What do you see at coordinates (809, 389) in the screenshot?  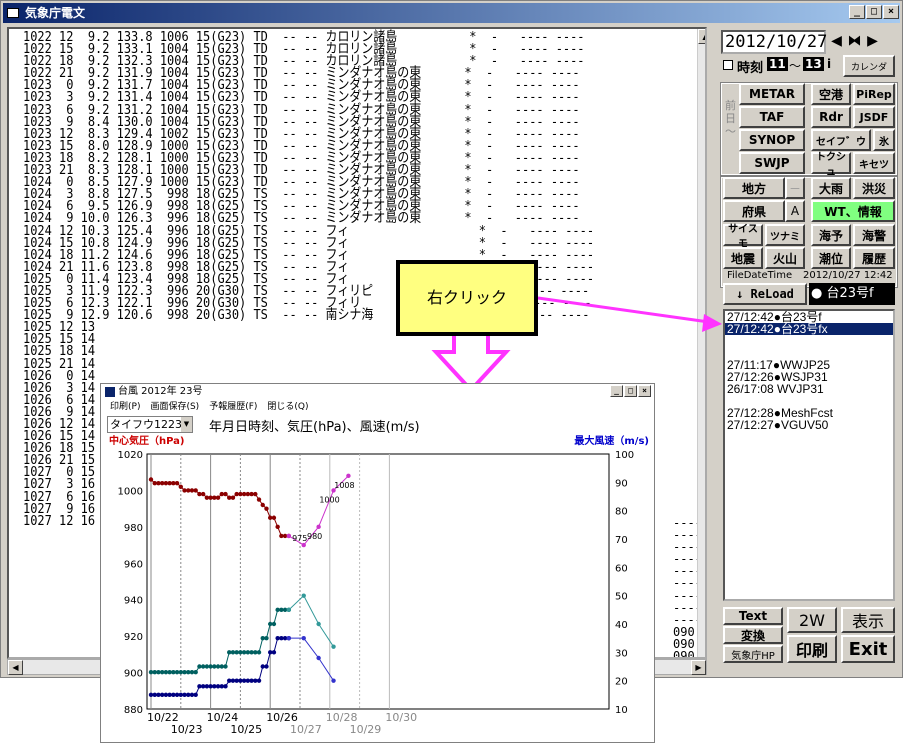 I see `list-item: 26/17:08 WVJP31` at bounding box center [809, 389].